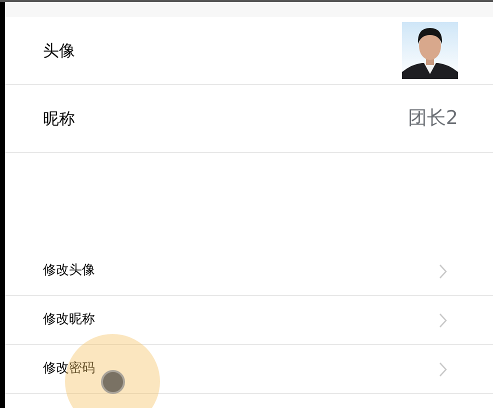  Describe the element at coordinates (249, 271) in the screenshot. I see `menu-item: 修改头像` at that location.